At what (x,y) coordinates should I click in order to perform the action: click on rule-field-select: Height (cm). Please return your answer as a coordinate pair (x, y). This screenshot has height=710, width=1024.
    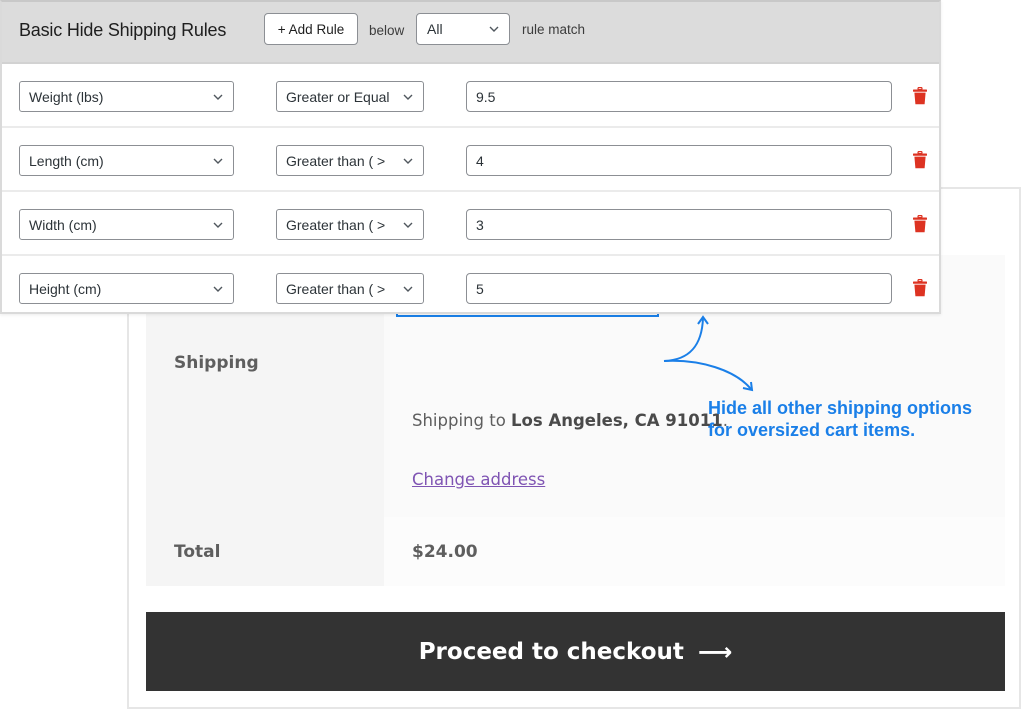
    Looking at the image, I should click on (126, 288).